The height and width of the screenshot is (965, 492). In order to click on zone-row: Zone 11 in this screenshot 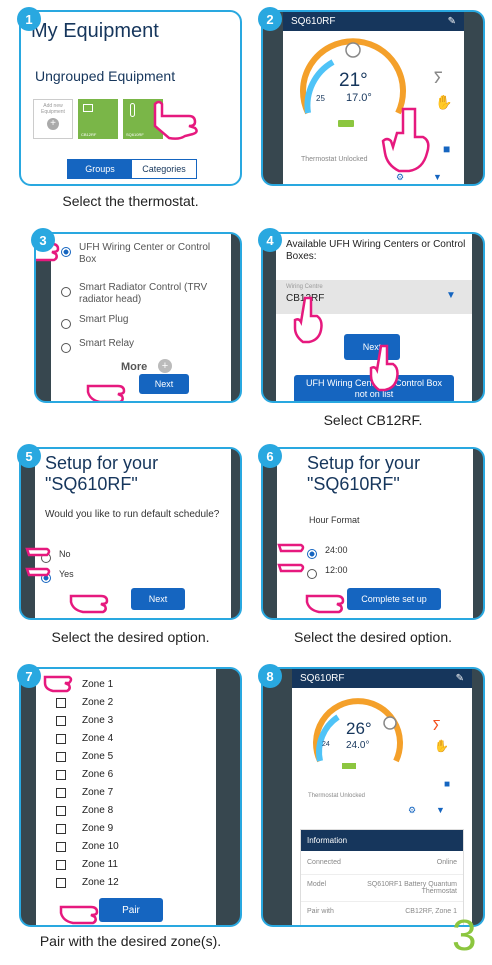, I will do `click(87, 864)`.